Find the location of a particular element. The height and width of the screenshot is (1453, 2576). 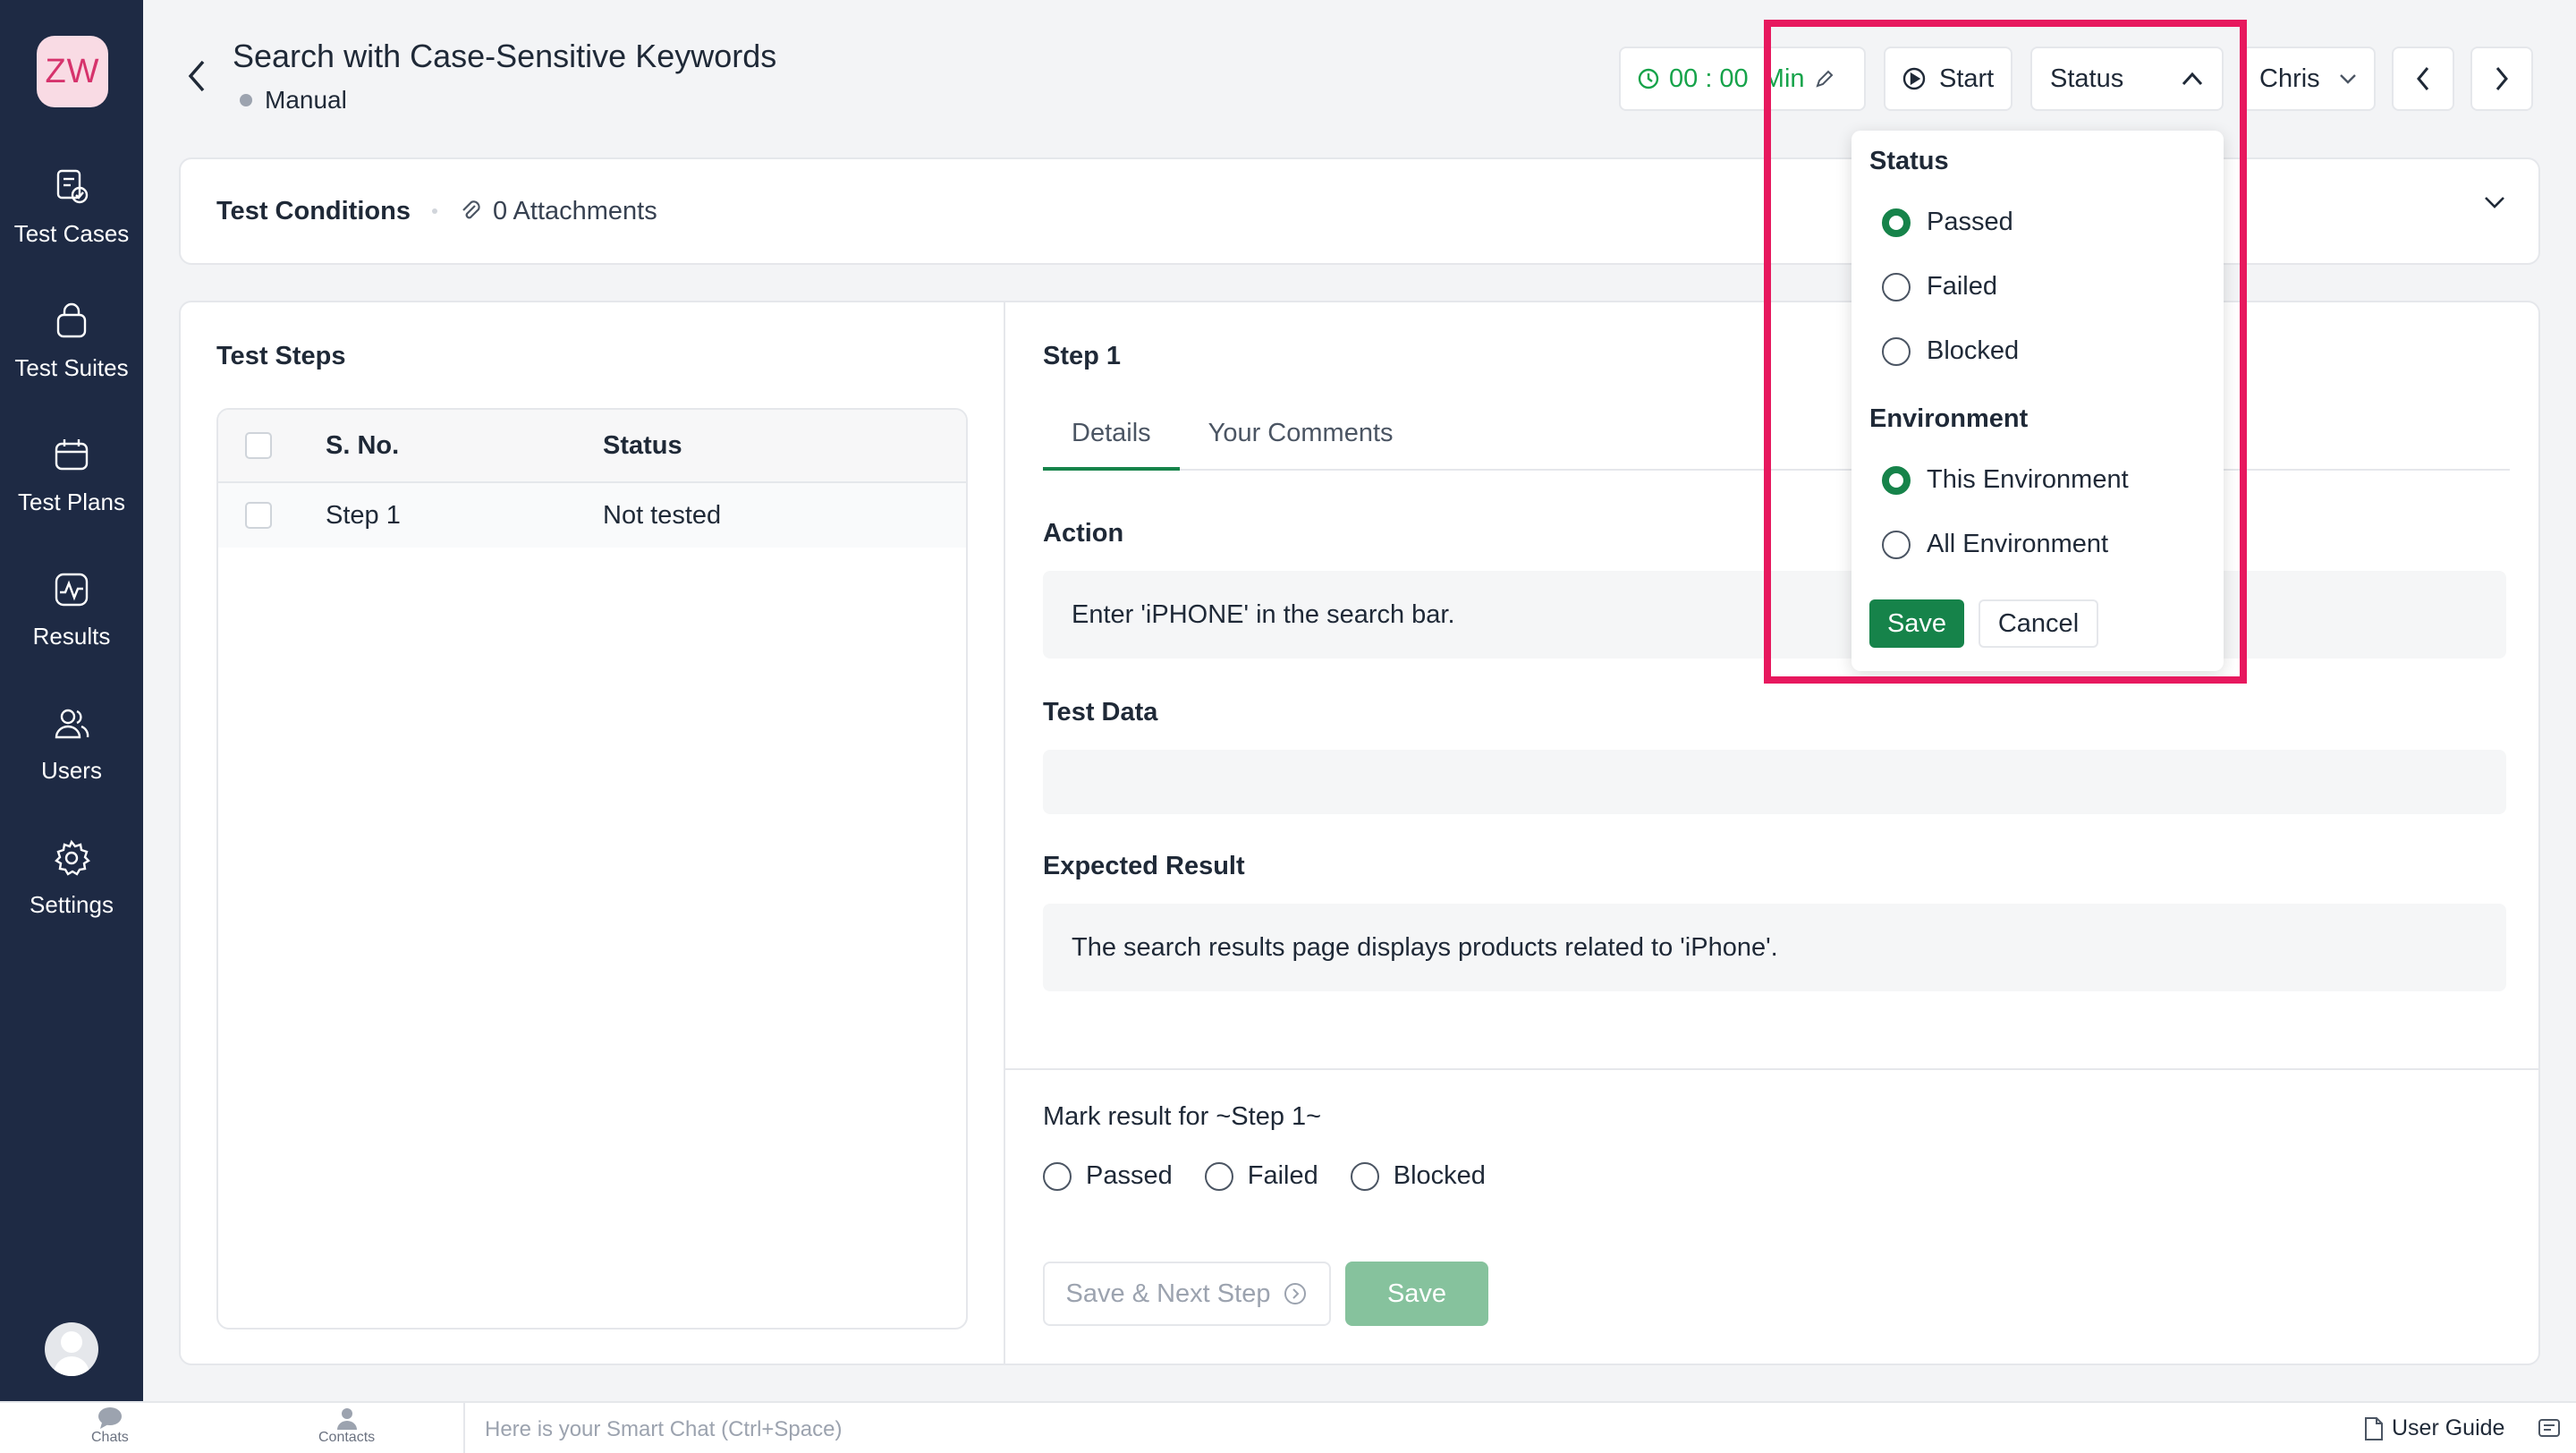

radio-label: Passed is located at coordinates (1129, 1175).